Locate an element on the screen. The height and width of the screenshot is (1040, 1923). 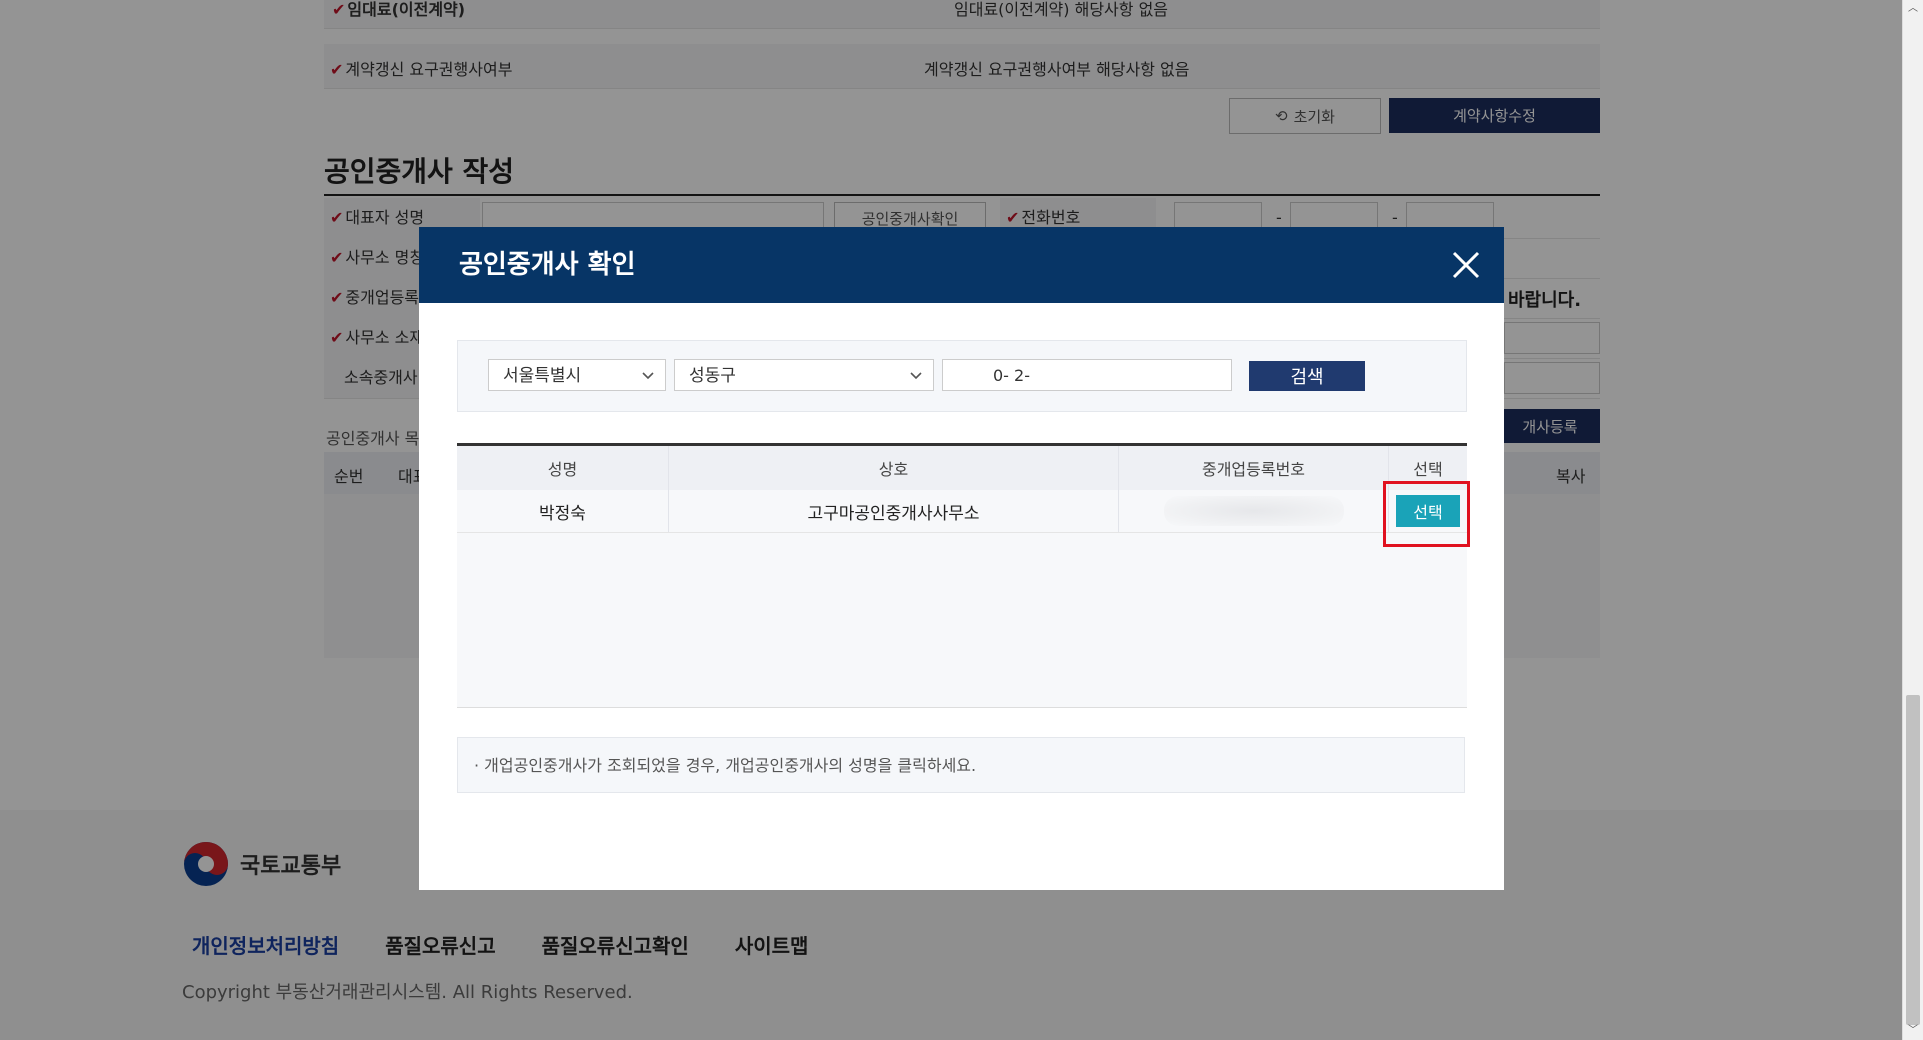
page-scrollbar: ︿ ﹀ is located at coordinates (1912, 520).